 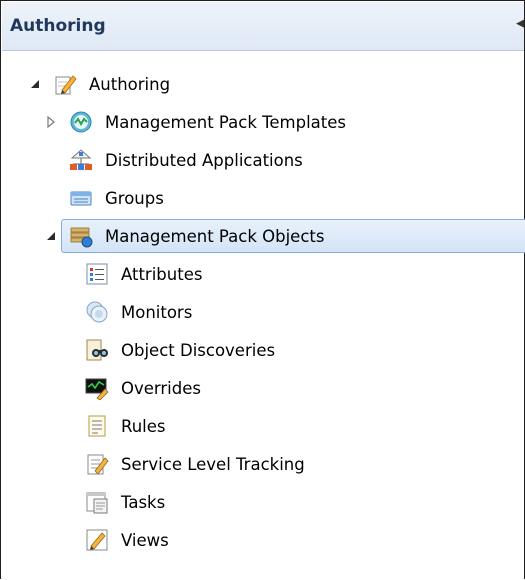 What do you see at coordinates (262, 312) in the screenshot?
I see `tree-node-monitors: Monitors` at bounding box center [262, 312].